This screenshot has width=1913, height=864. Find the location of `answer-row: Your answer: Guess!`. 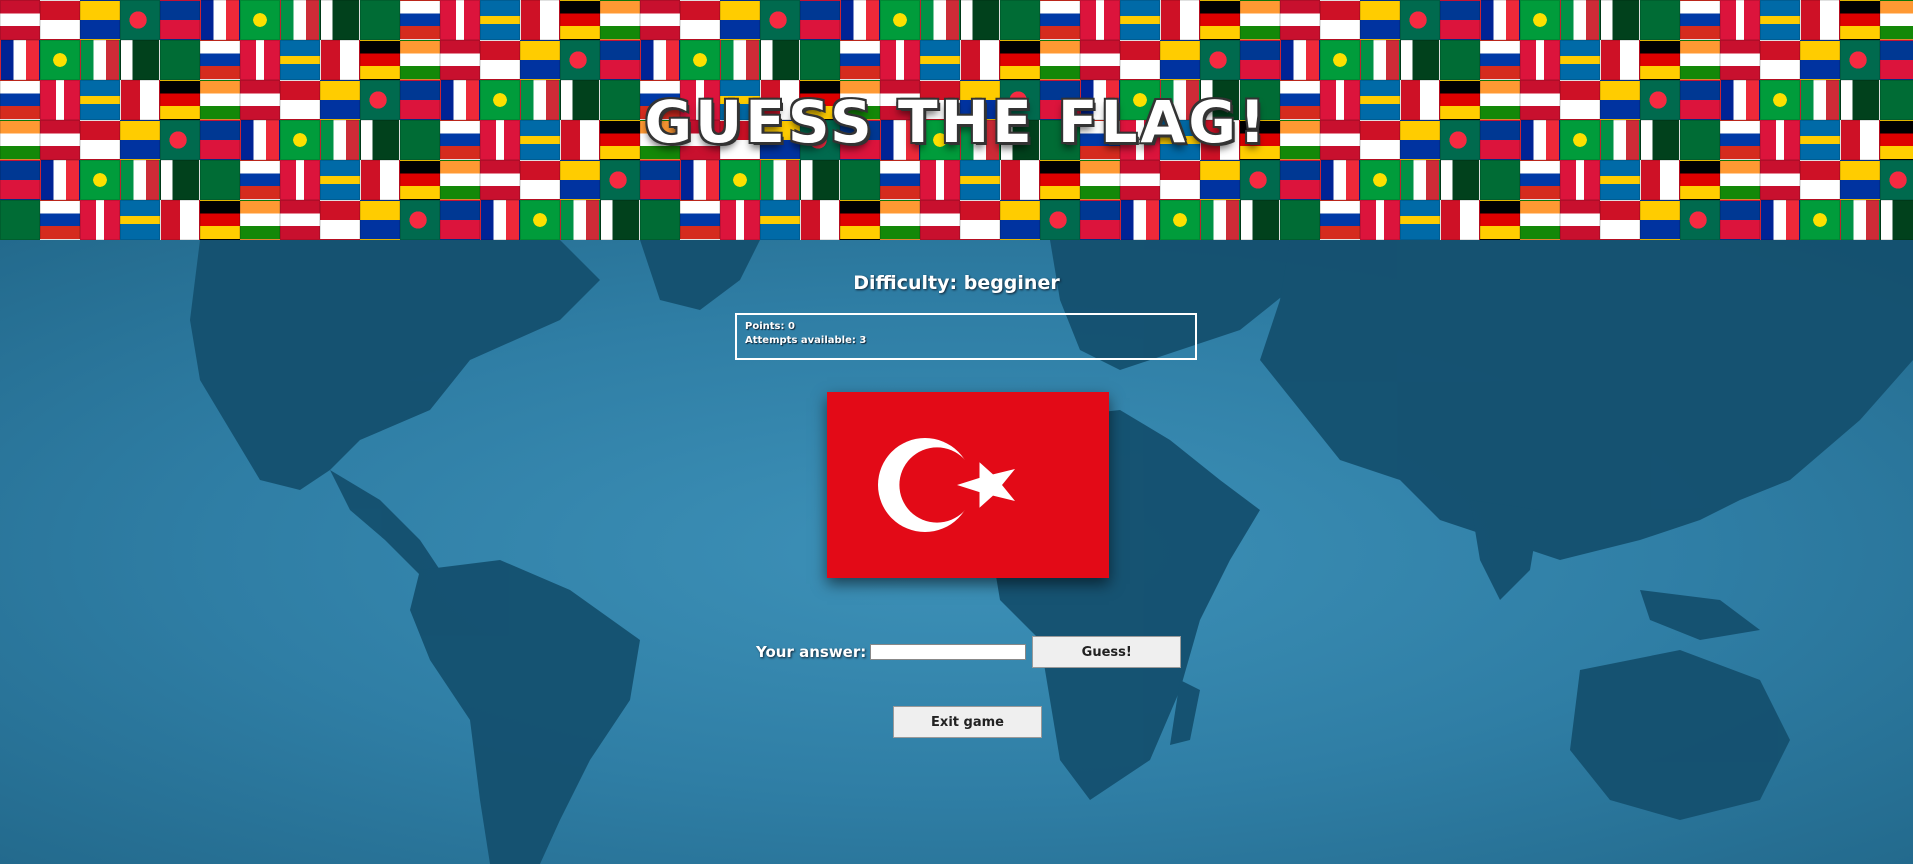

answer-row: Your answer: Guess! is located at coordinates (969, 652).